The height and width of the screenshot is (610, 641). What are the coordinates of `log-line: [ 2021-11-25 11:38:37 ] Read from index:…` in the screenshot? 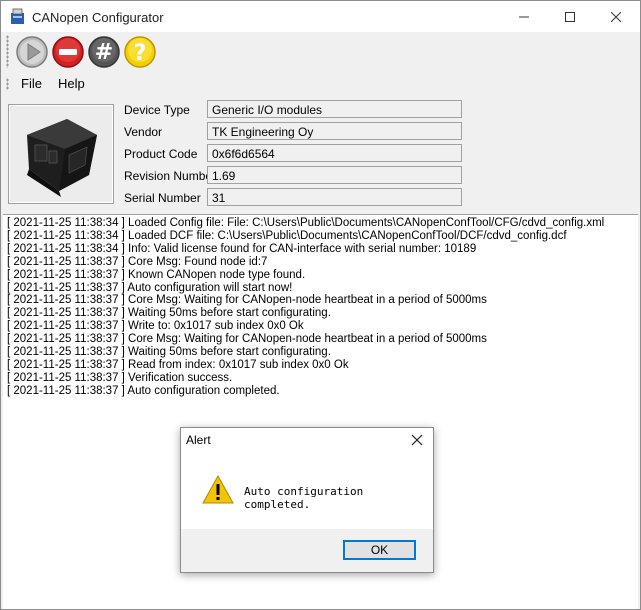 It's located at (178, 364).